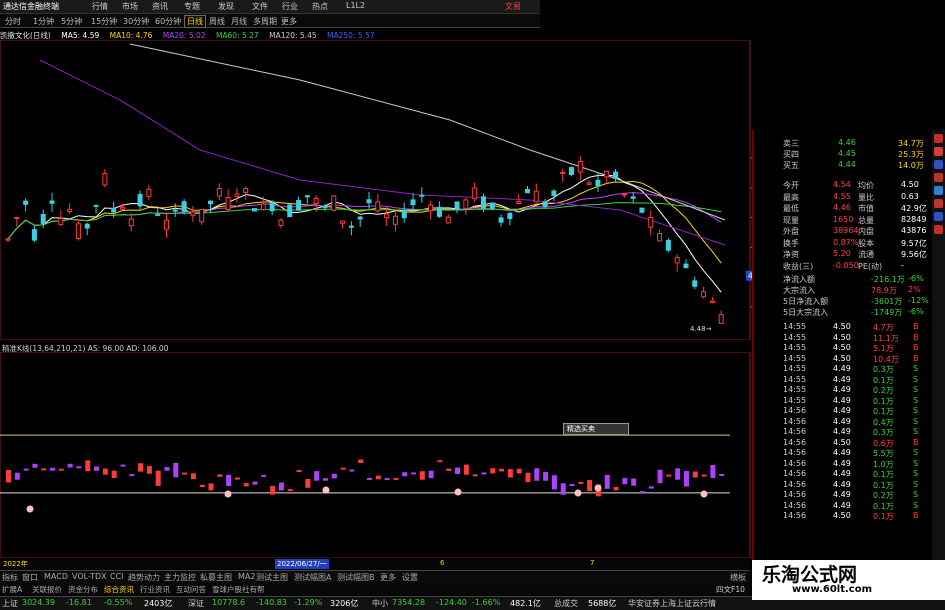 This screenshot has width=945, height=610. What do you see at coordinates (226, 6) in the screenshot?
I see `menu-item-discover: 发现` at bounding box center [226, 6].